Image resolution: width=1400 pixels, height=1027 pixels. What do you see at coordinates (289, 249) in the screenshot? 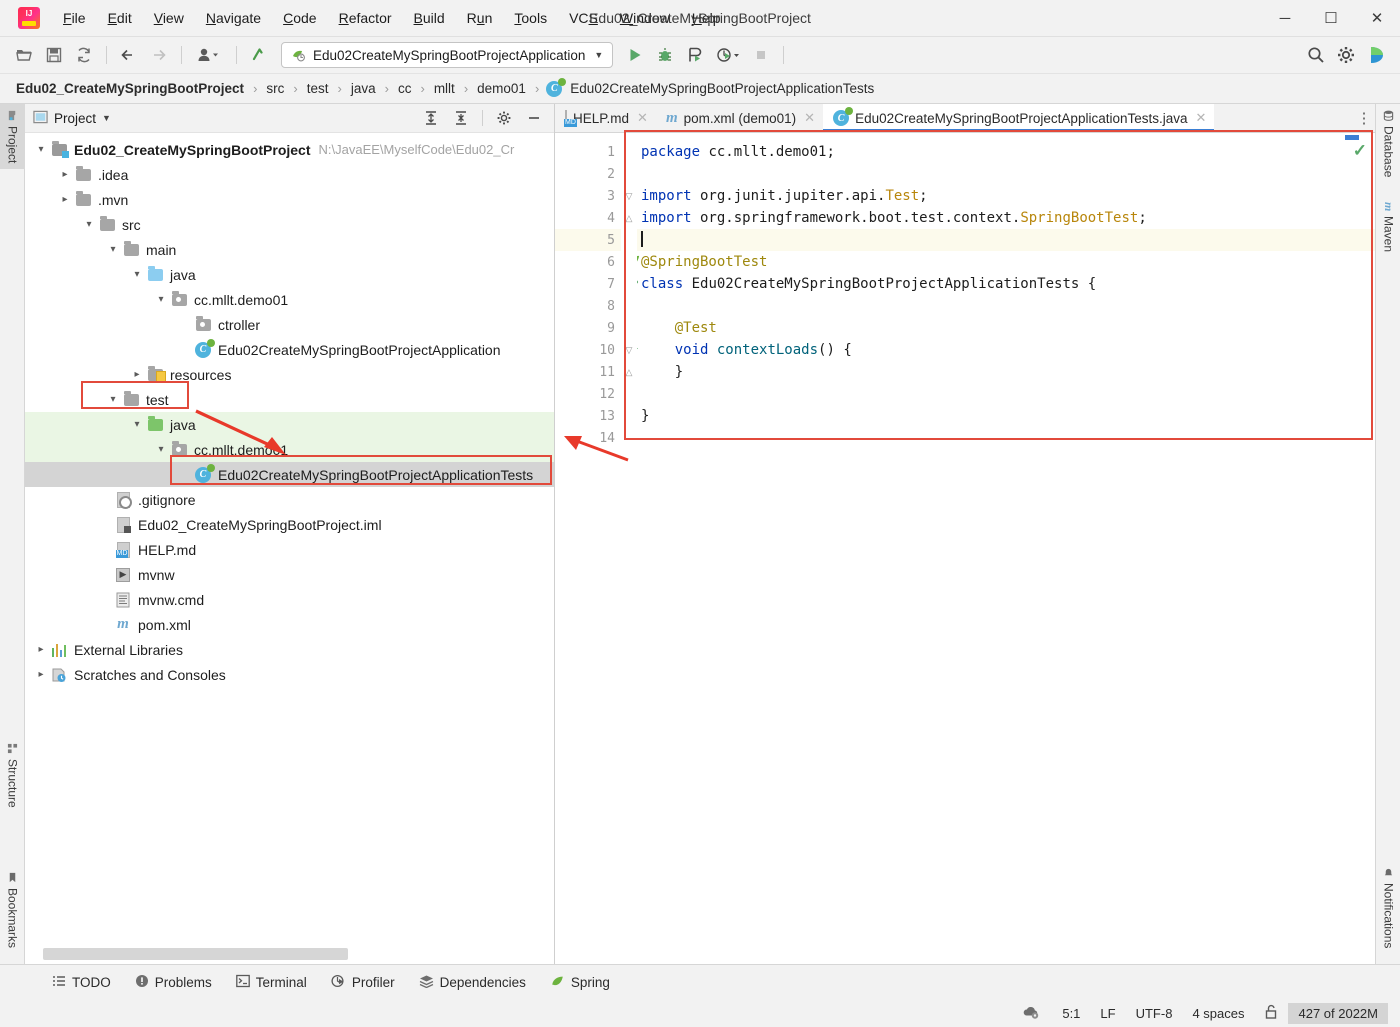
I see `tree-row-main: ▾ main` at bounding box center [289, 249].